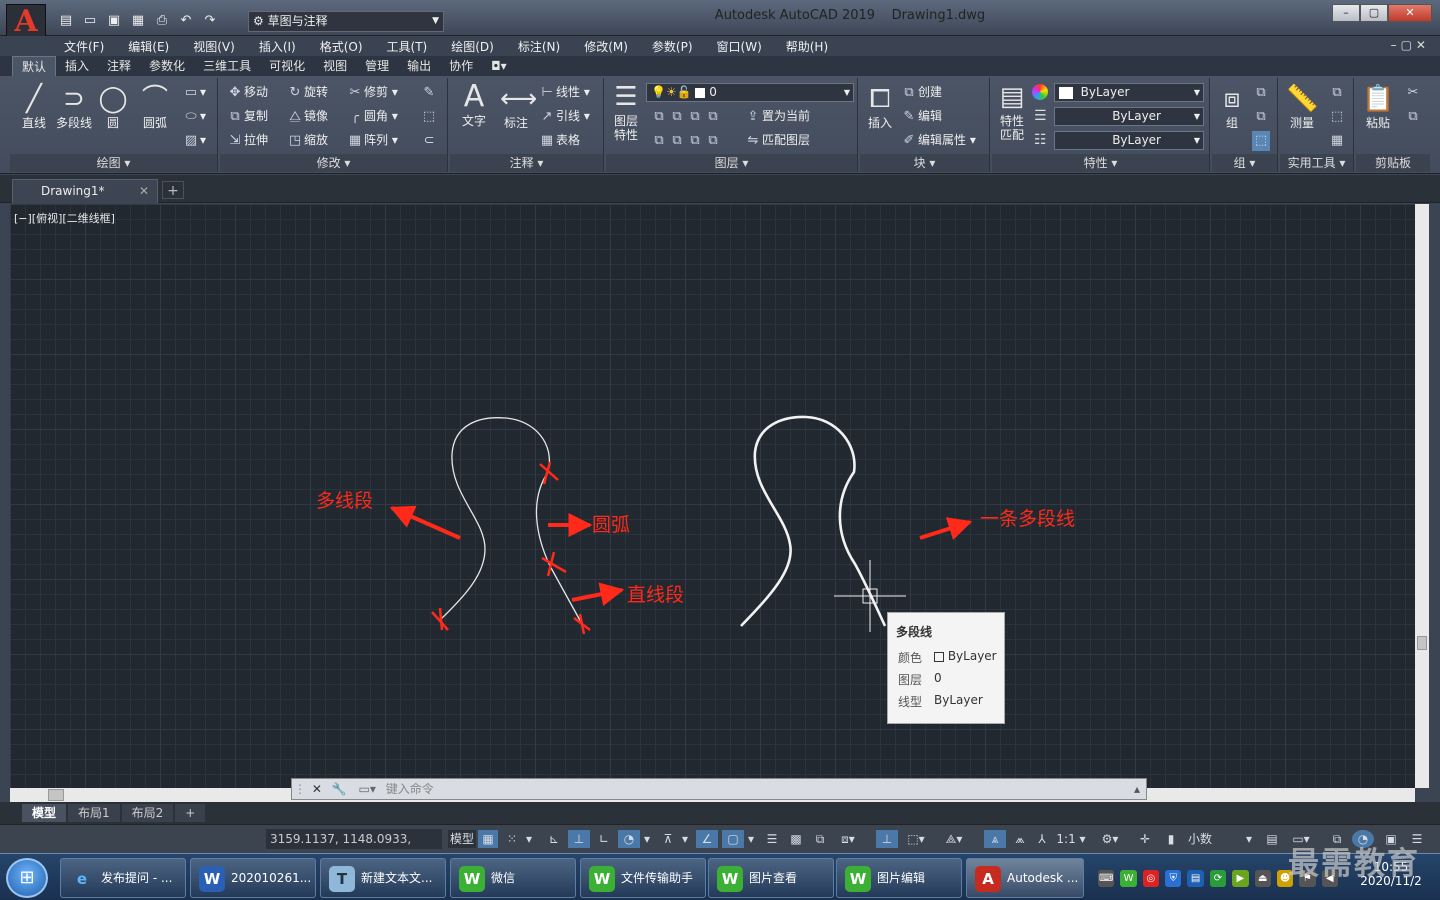  I want to click on menu-draw: 绘图(D), so click(472, 46).